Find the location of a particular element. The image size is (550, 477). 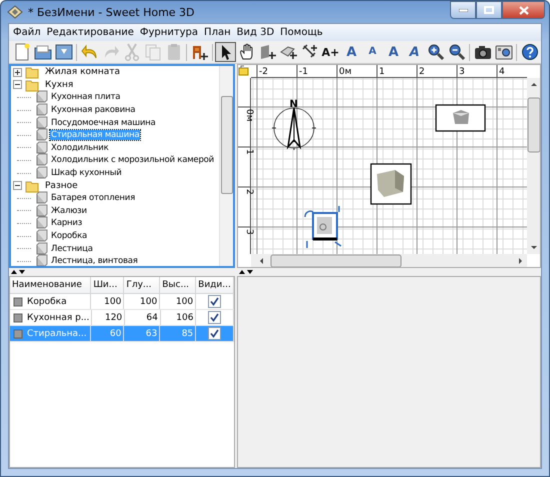

box-piece is located at coordinates (391, 184).